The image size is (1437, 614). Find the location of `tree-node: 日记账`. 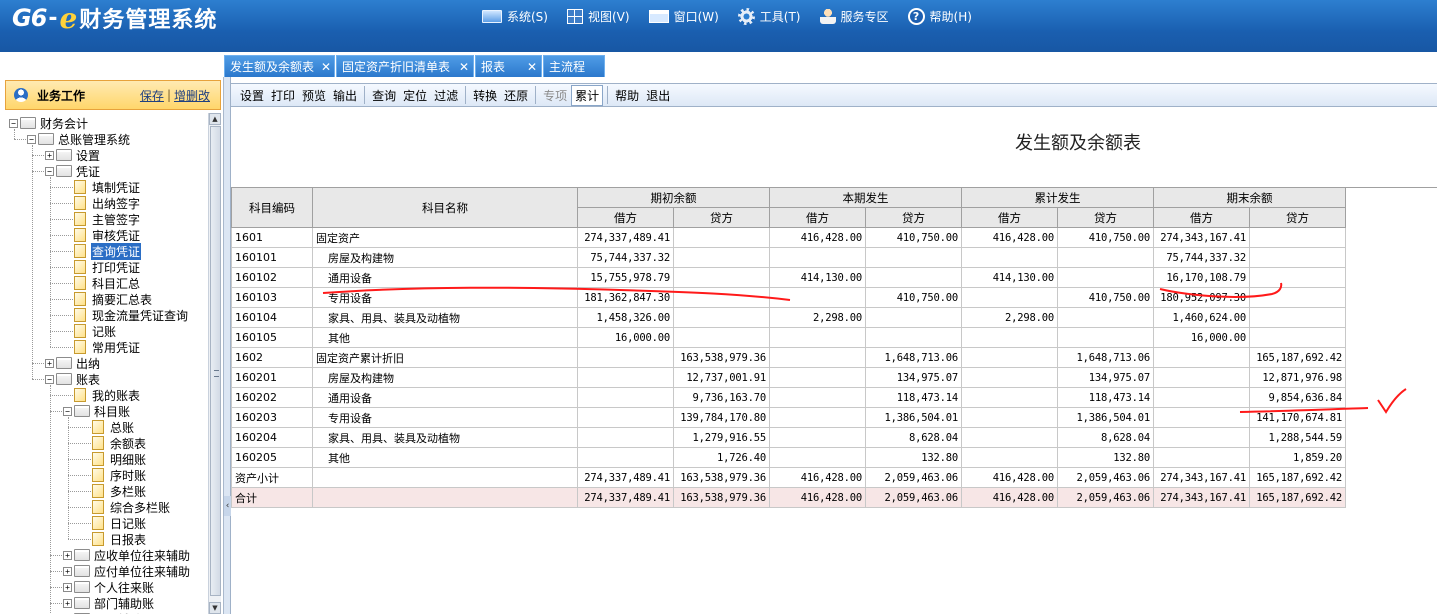

tree-node: 日记账 is located at coordinates (119, 523).